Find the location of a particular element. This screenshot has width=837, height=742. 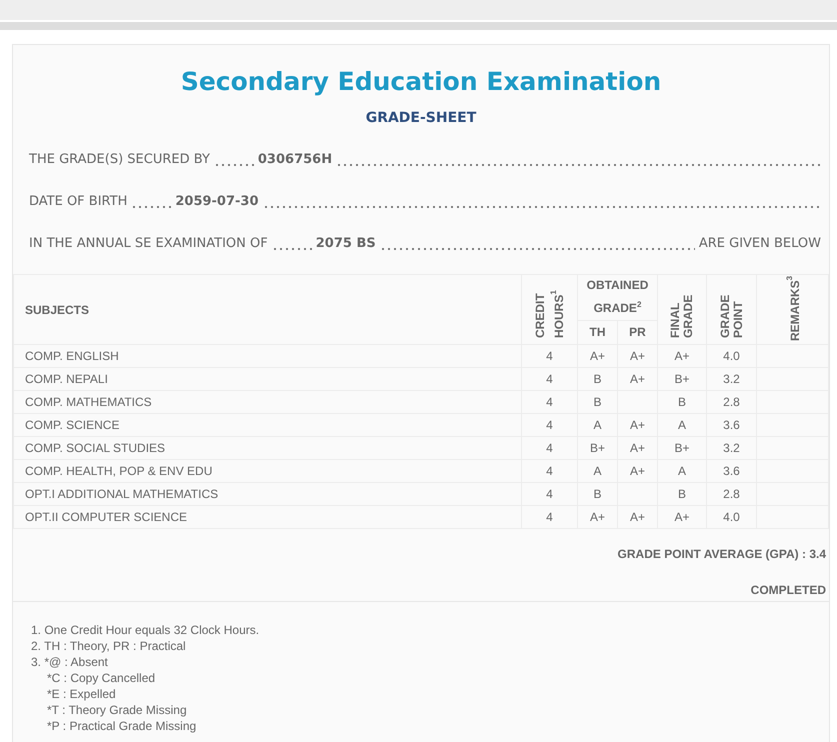

footnote: *P : Practical Grade Missing is located at coordinates (121, 726).